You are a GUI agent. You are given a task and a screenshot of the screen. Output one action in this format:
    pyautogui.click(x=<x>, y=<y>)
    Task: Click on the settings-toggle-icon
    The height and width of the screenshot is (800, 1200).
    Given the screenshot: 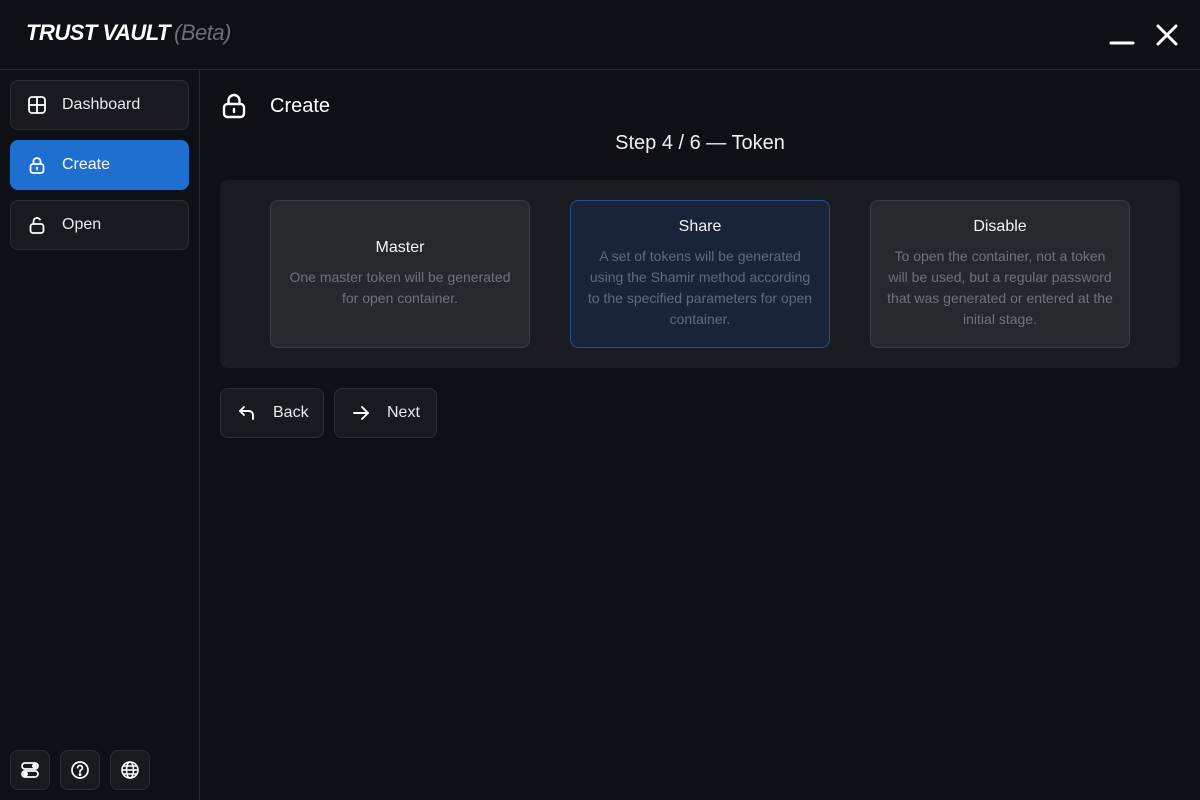 What is the action you would take?
    pyautogui.click(x=30, y=770)
    